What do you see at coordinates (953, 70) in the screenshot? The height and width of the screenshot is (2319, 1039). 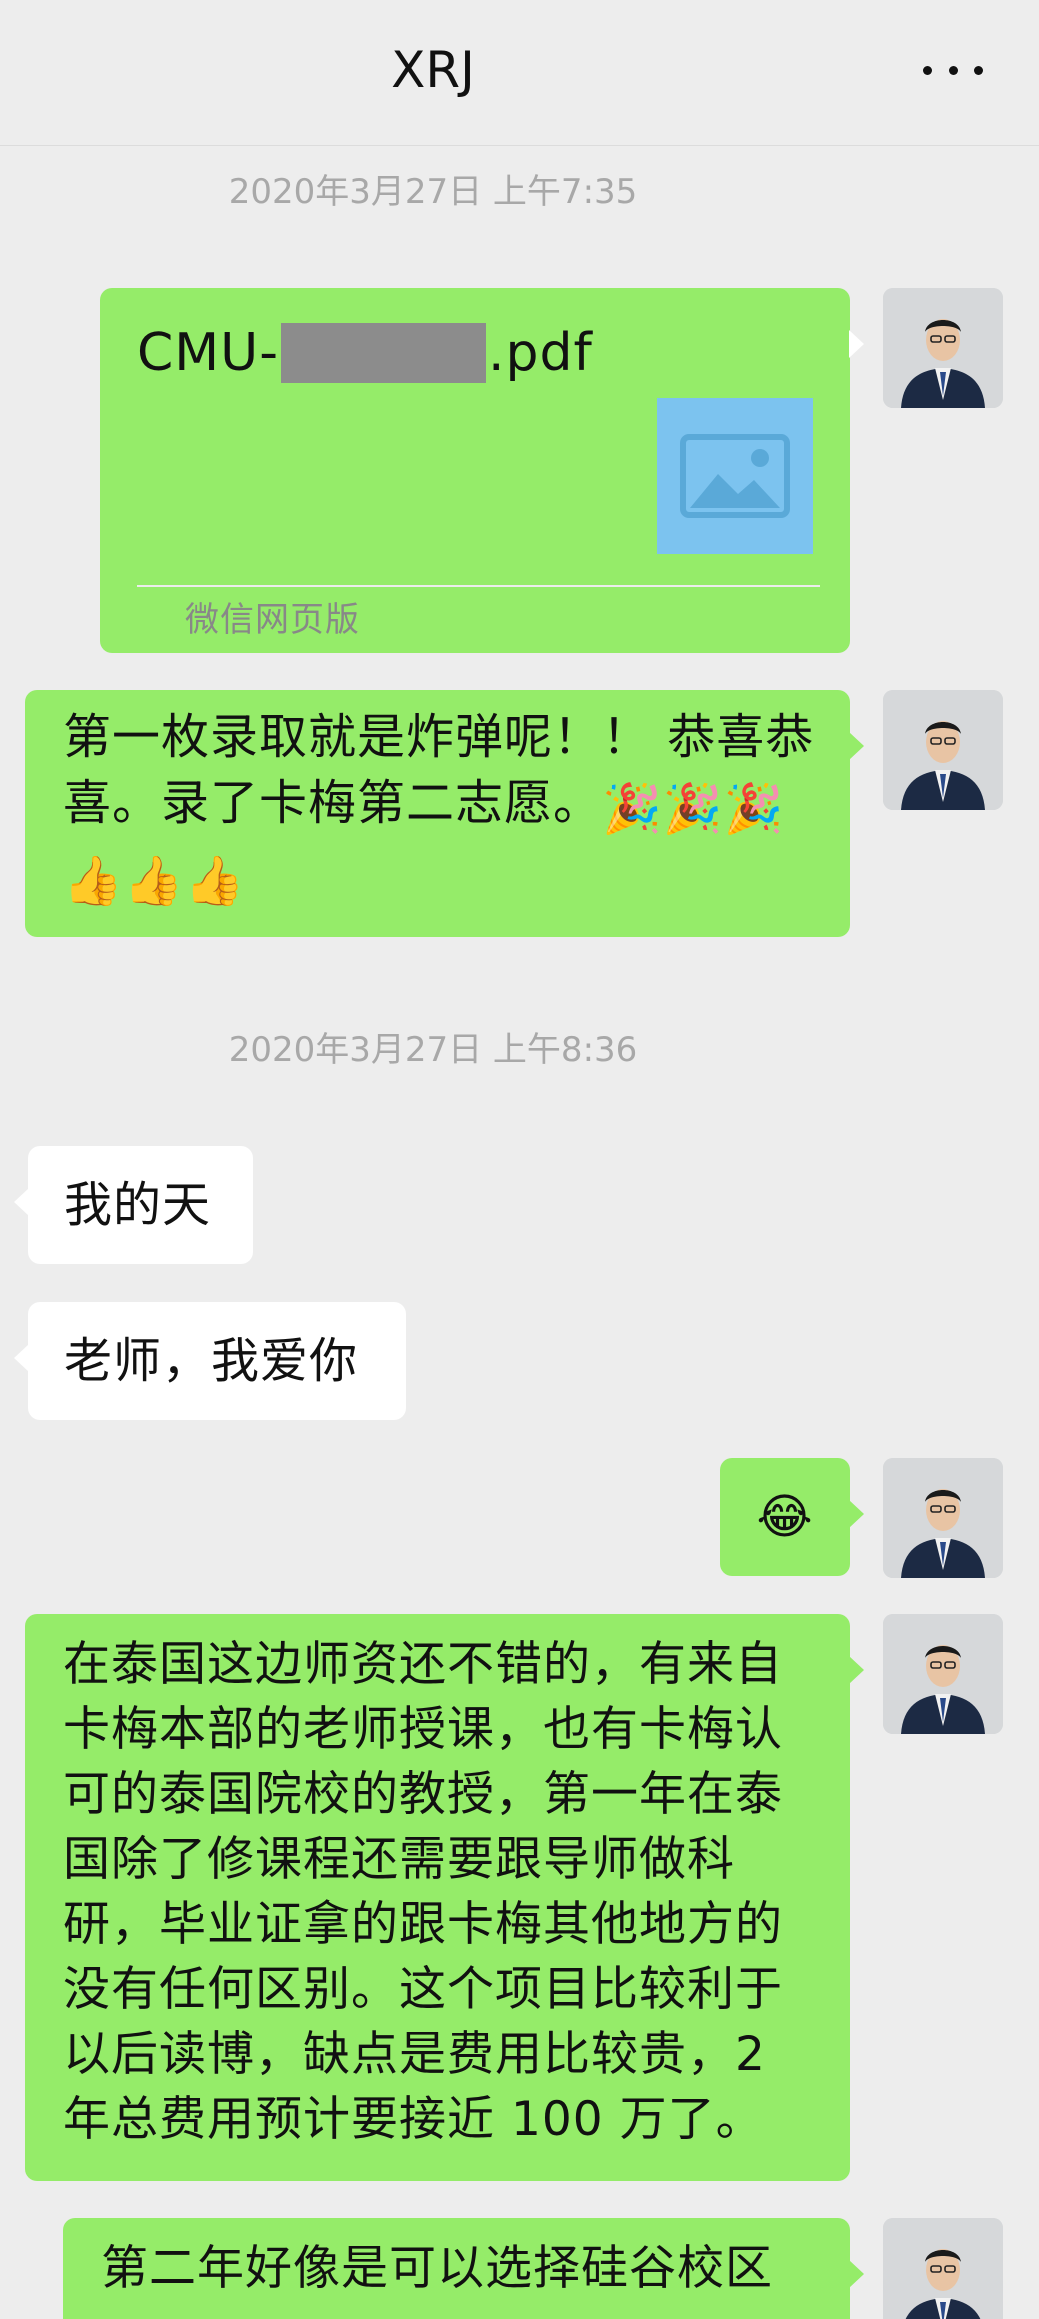 I see `more-dots-icon` at bounding box center [953, 70].